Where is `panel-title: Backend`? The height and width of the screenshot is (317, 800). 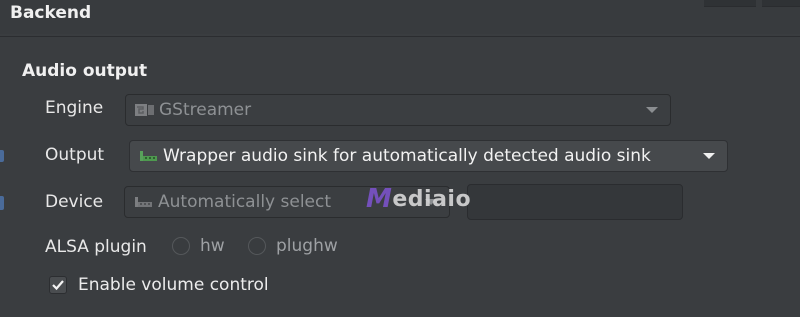 panel-title: Backend is located at coordinates (51, 13).